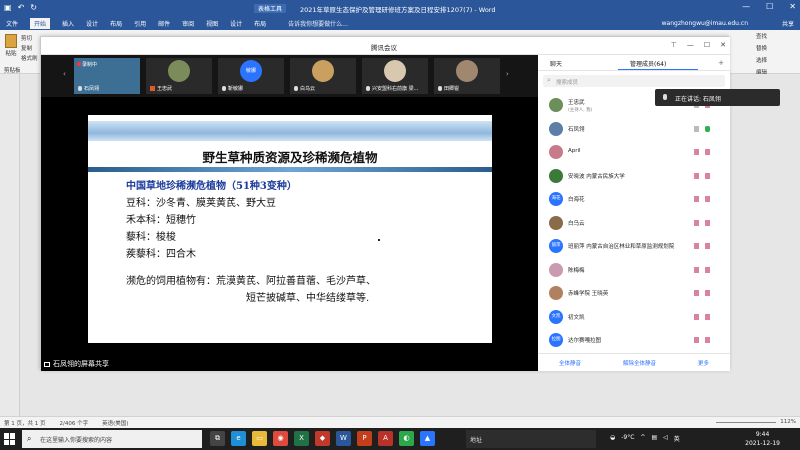 This screenshot has width=800, height=450. What do you see at coordinates (696, 128) in the screenshot?
I see `camera-icon` at bounding box center [696, 128].